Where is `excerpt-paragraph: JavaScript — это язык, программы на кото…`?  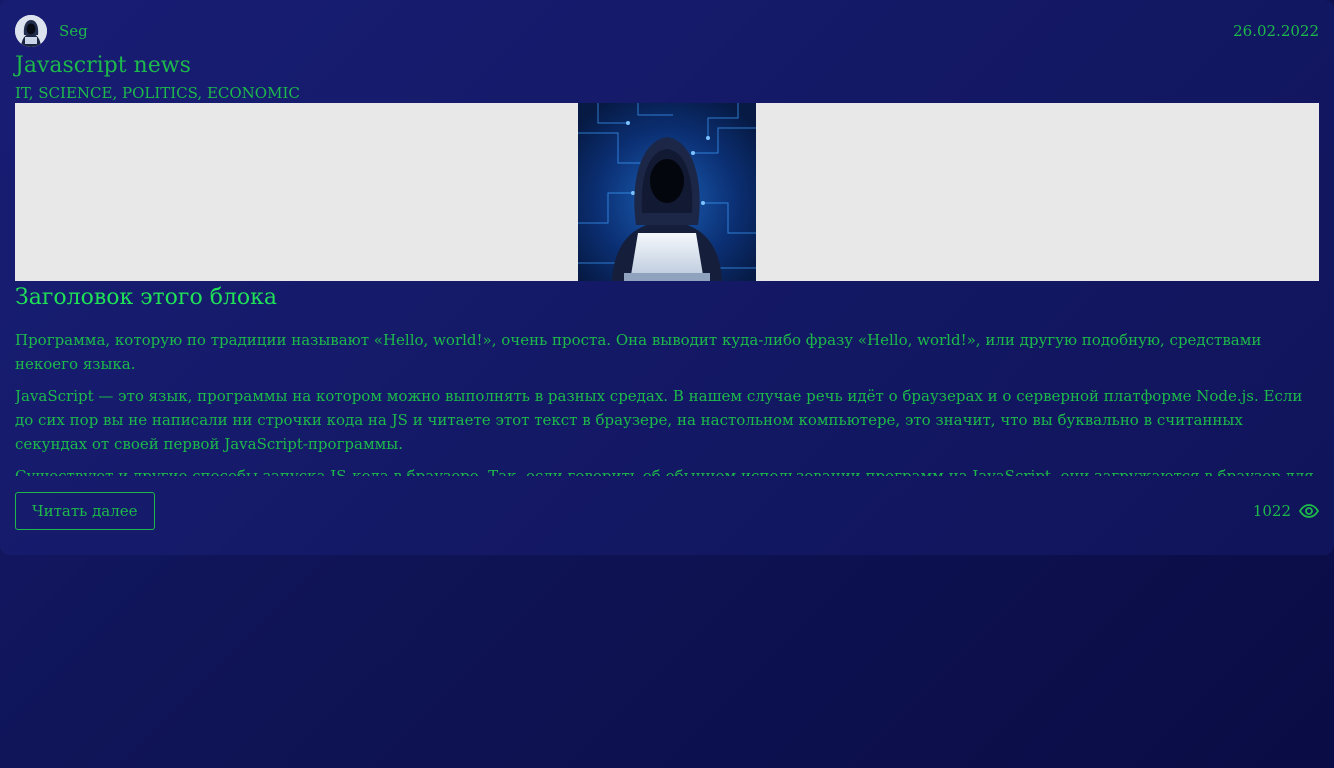 excerpt-paragraph: JavaScript — это язык, программы на кото… is located at coordinates (659, 420).